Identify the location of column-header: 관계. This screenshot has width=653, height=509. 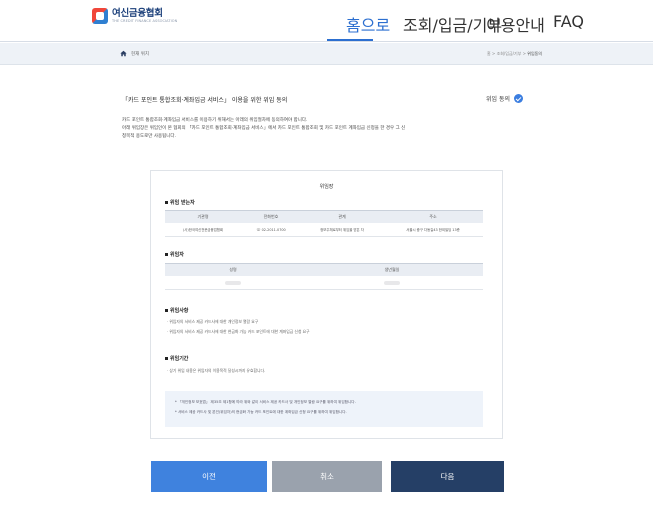
(342, 216).